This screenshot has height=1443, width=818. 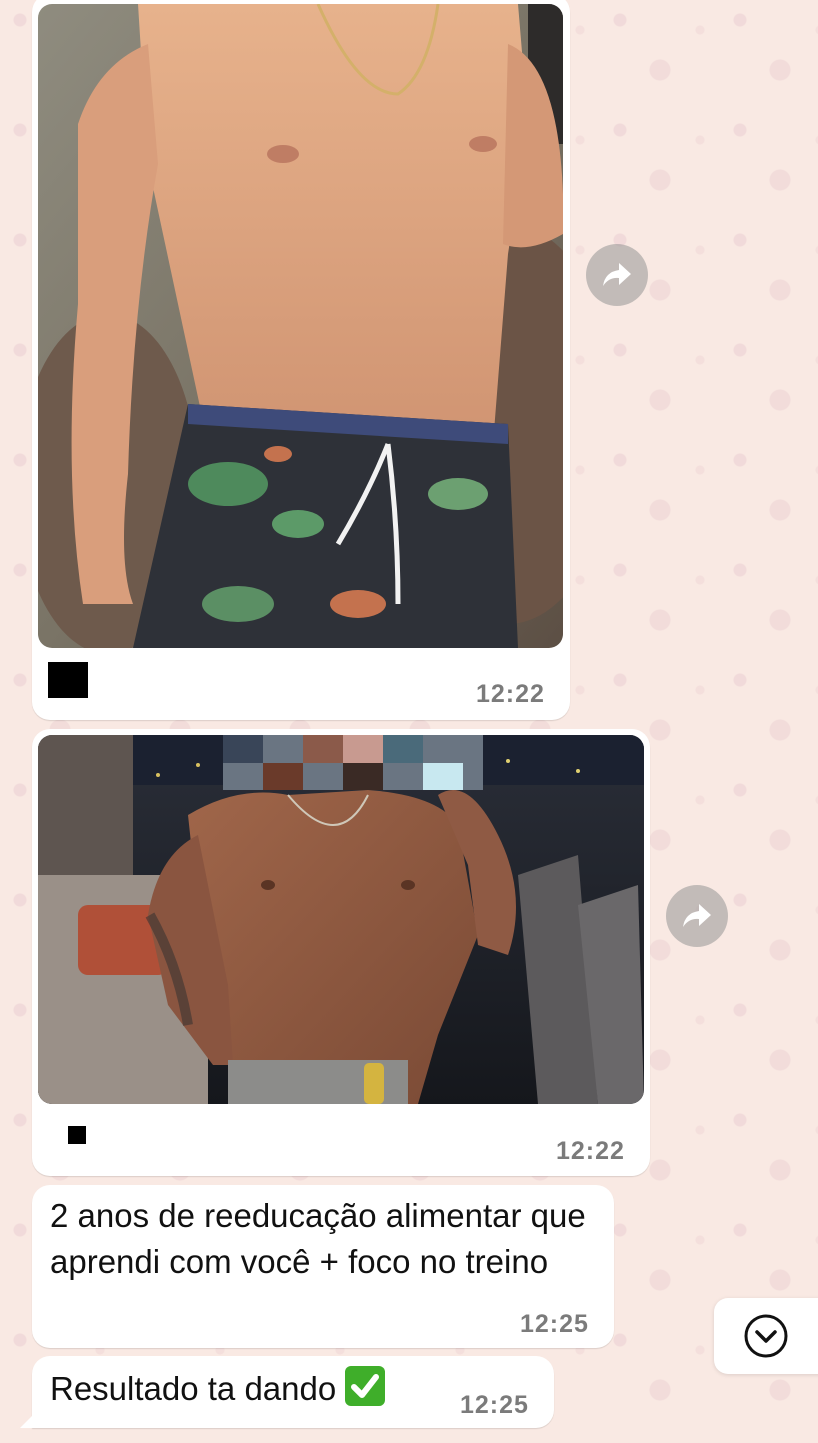 I want to click on message-text-line: Resultado ta dando, so click(x=218, y=1389).